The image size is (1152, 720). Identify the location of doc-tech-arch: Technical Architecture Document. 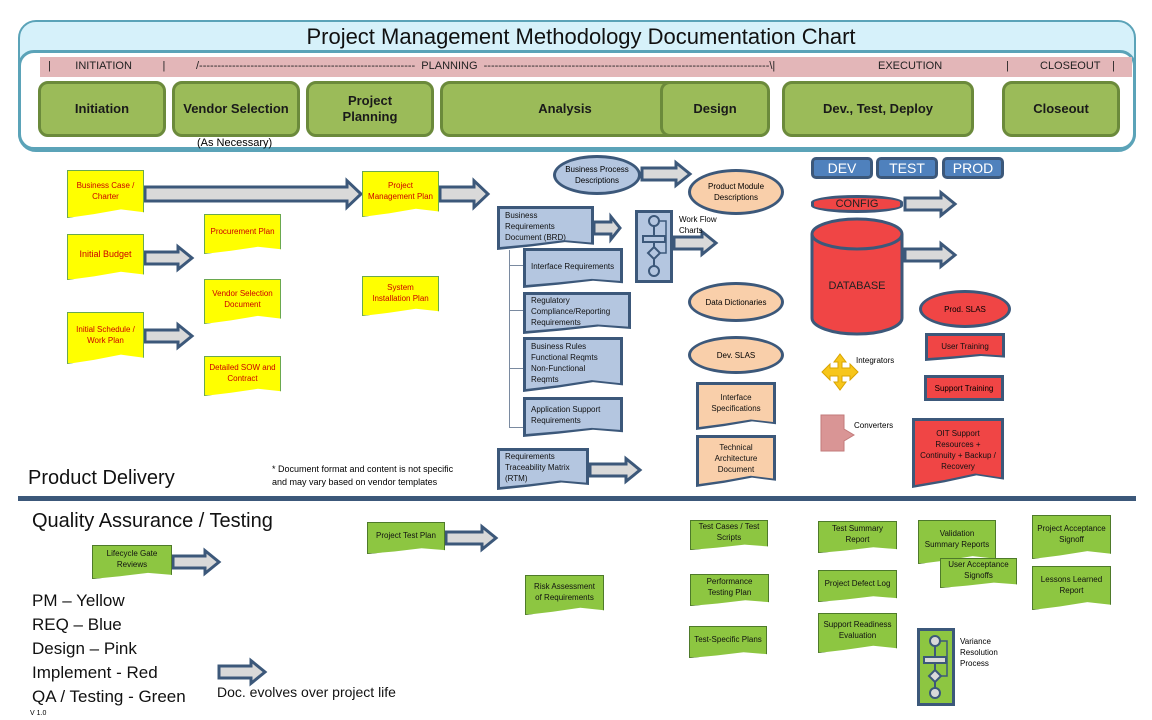
(736, 461).